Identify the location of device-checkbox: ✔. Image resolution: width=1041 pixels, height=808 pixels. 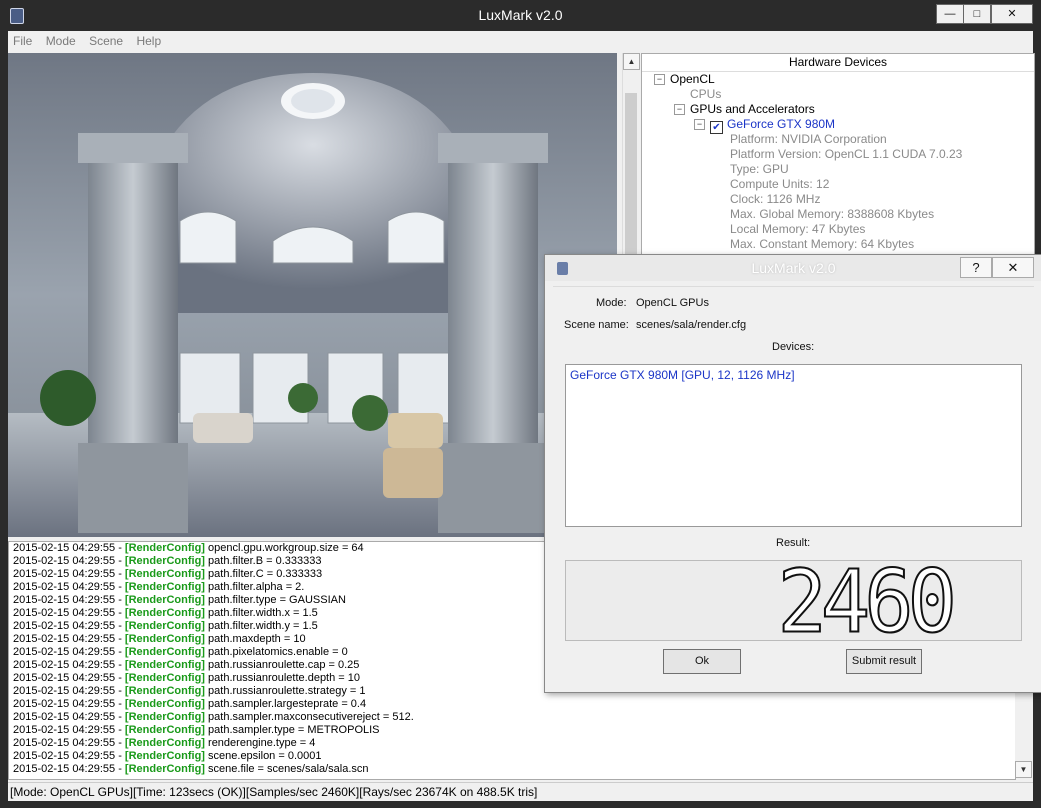
(716, 127).